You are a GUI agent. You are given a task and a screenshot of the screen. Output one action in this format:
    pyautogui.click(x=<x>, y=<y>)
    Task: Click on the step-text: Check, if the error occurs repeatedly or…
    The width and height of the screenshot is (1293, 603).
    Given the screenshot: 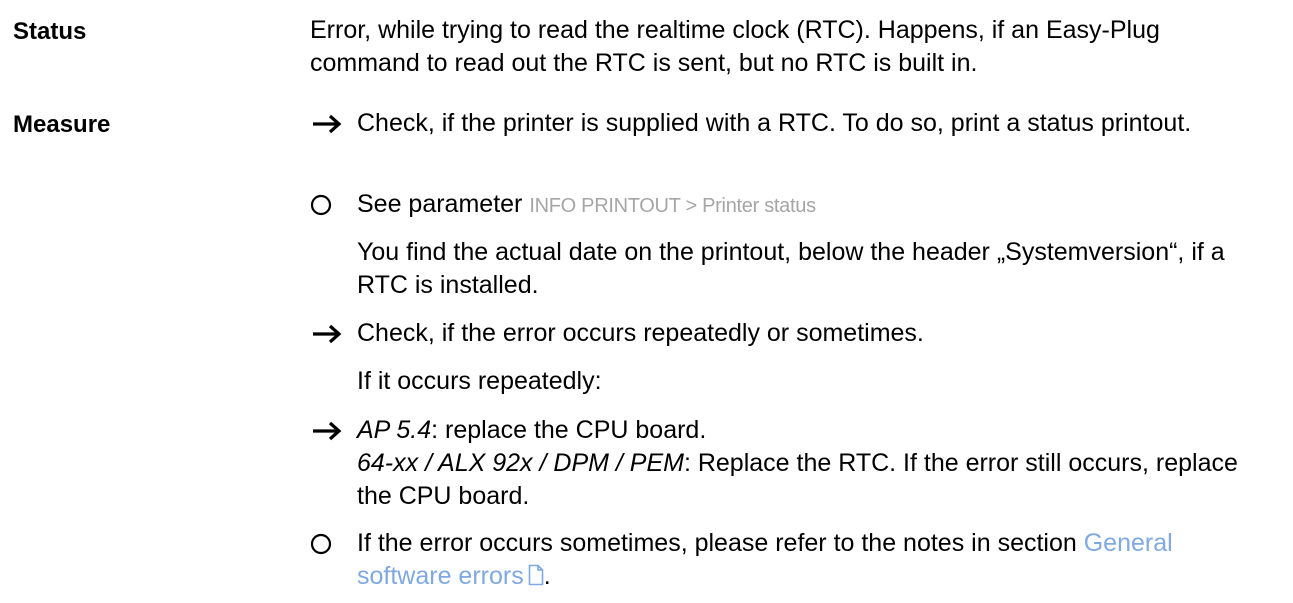 What is the action you would take?
    pyautogui.click(x=640, y=333)
    